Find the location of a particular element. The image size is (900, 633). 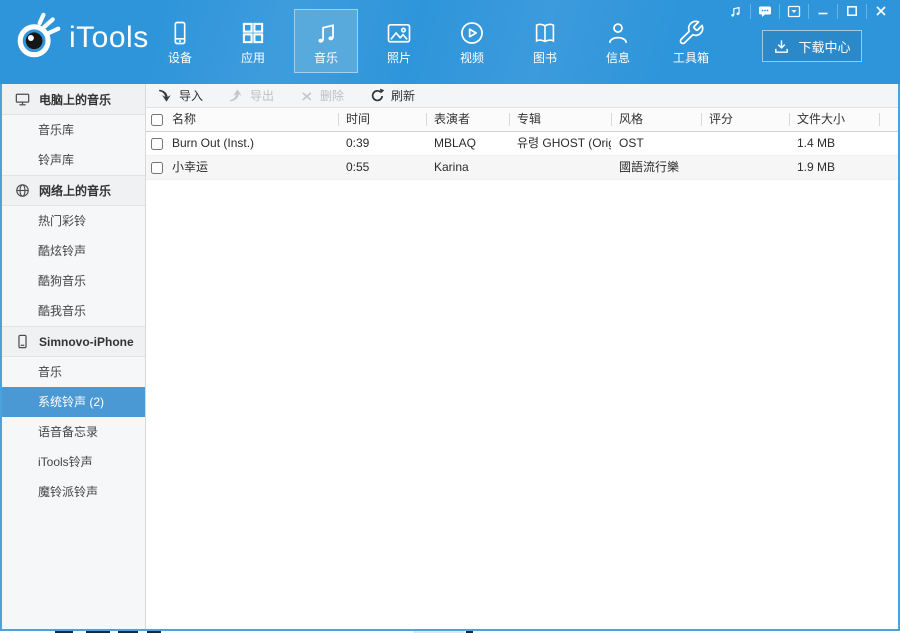

apps-icon is located at coordinates (253, 33).